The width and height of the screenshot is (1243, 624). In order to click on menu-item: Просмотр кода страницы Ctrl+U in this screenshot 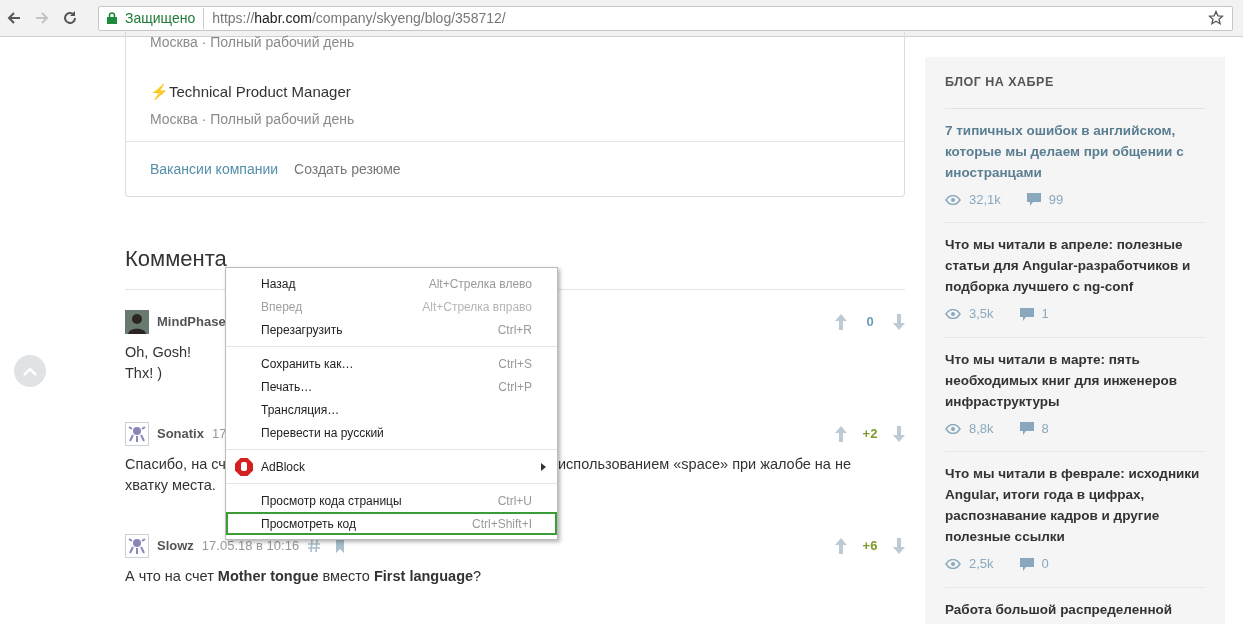, I will do `click(391, 500)`.